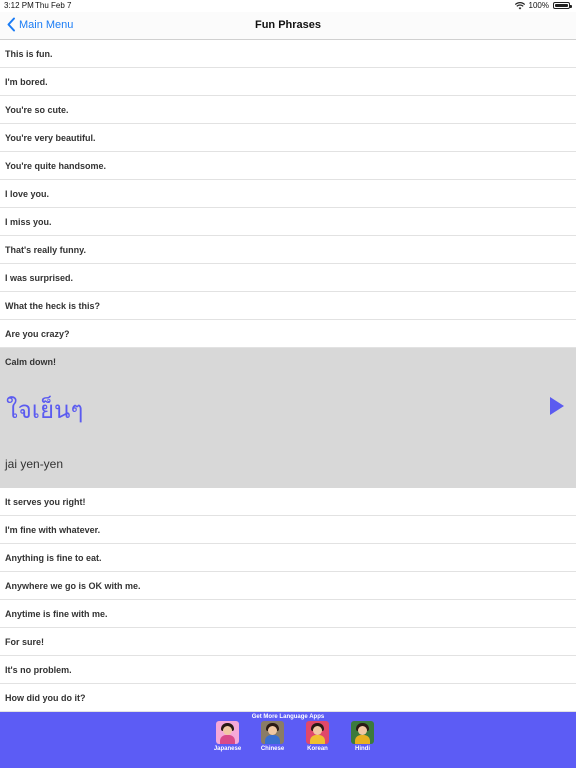  I want to click on phrase-text: I miss you., so click(28, 221).